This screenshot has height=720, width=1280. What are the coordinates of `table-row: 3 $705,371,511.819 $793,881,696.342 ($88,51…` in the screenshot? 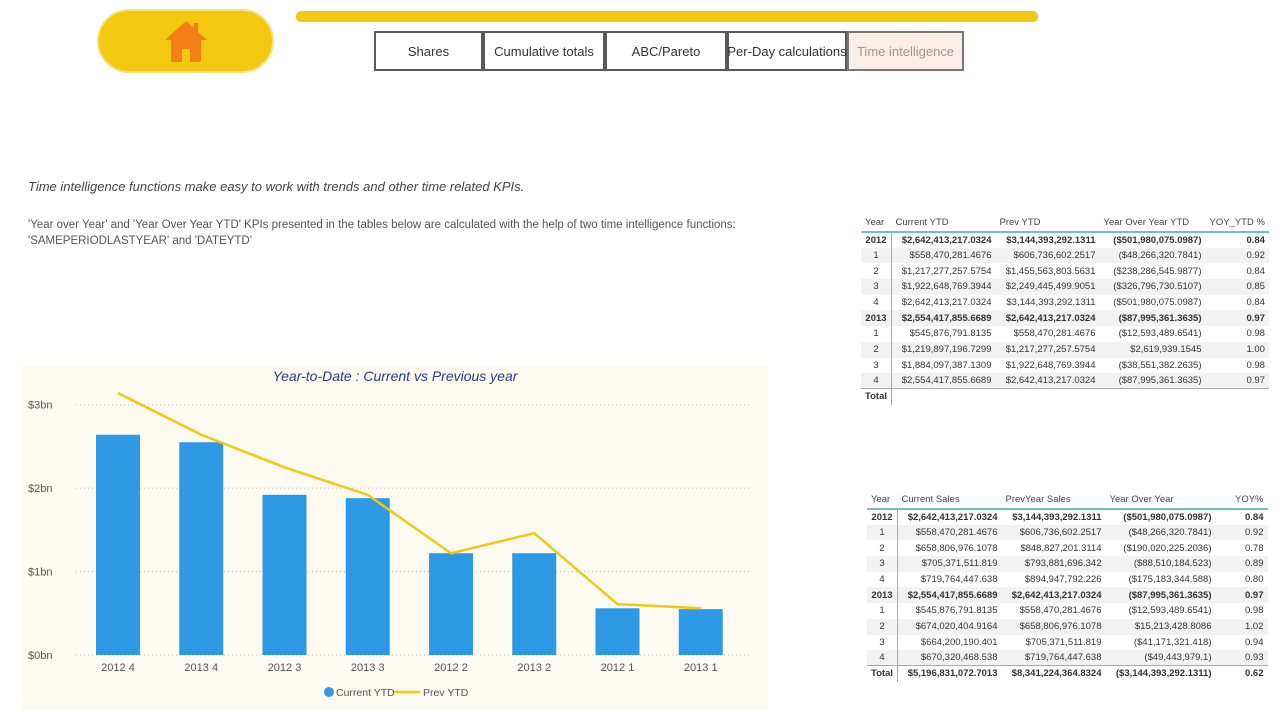 It's located at (1067, 564).